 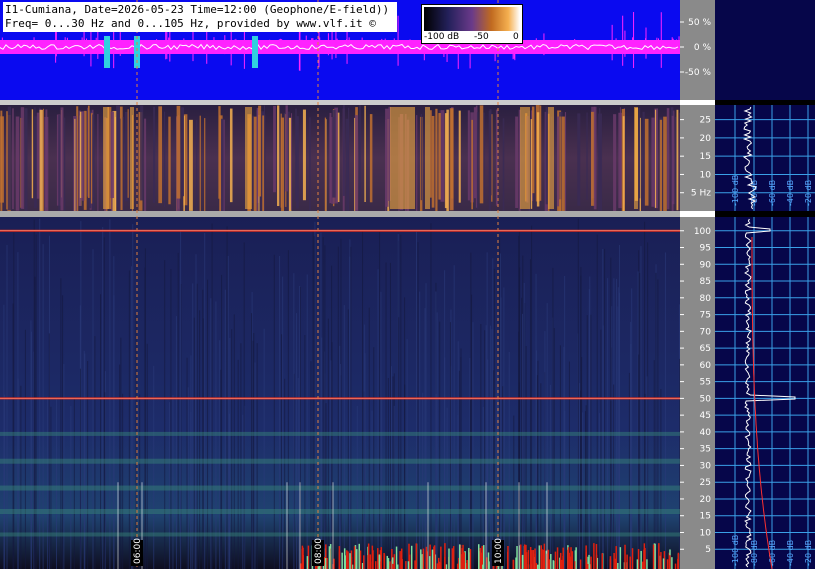 What do you see at coordinates (772, 193) in the screenshot?
I see `side-top-db-label: -60 dB` at bounding box center [772, 193].